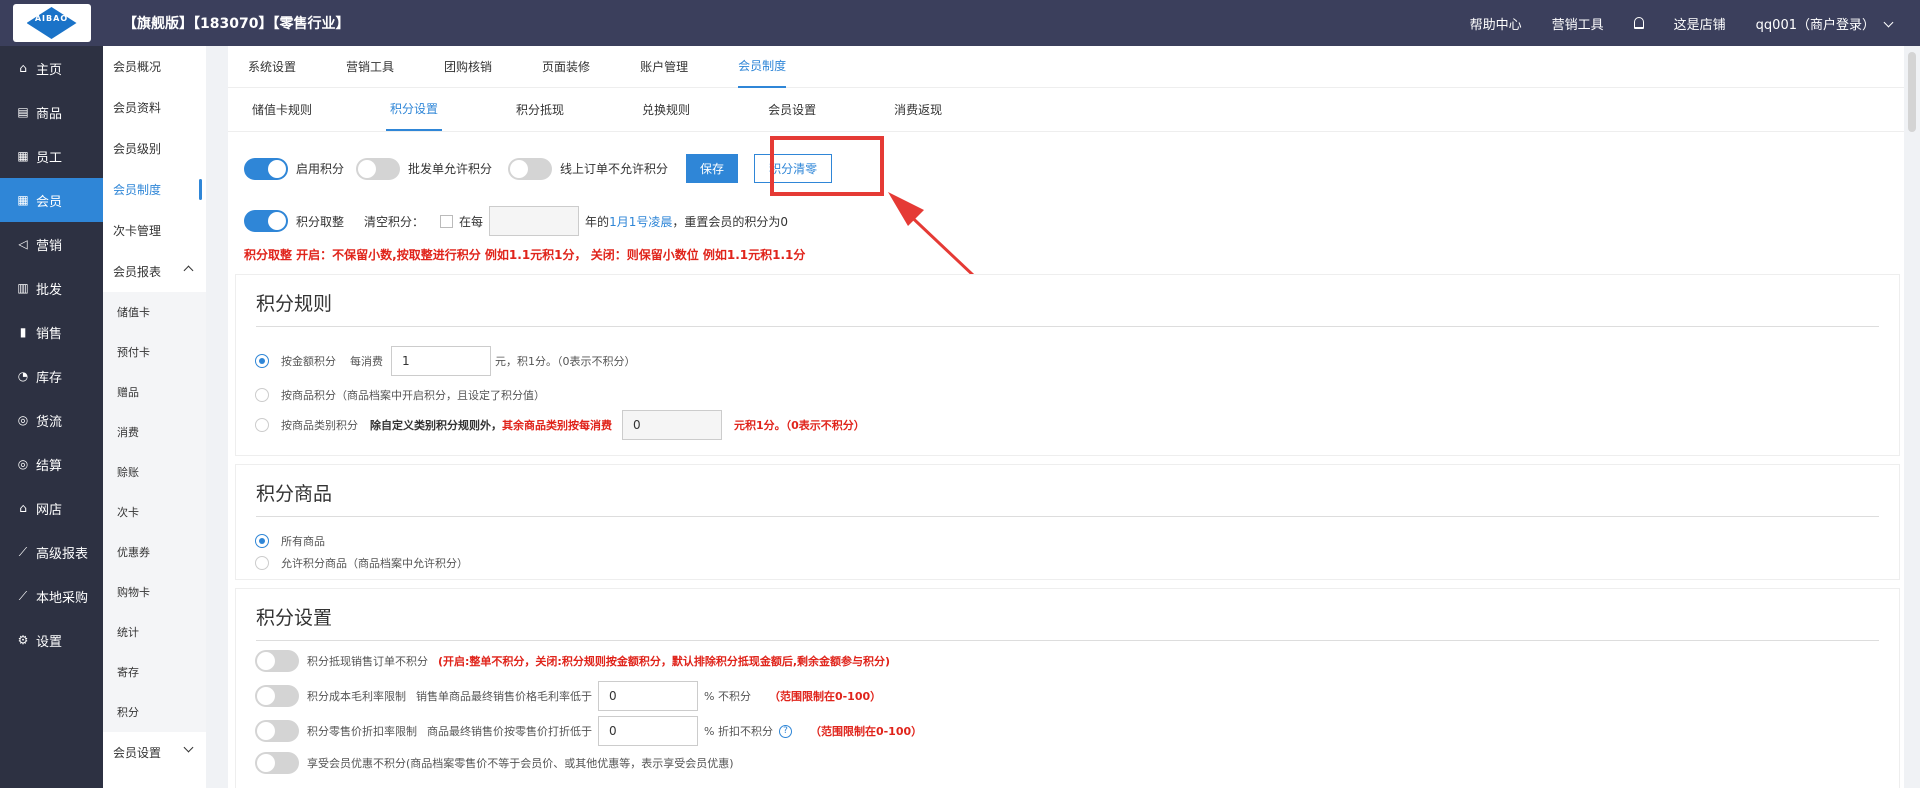 This screenshot has height=788, width=1920. I want to click on amount-input: 1, so click(441, 361).